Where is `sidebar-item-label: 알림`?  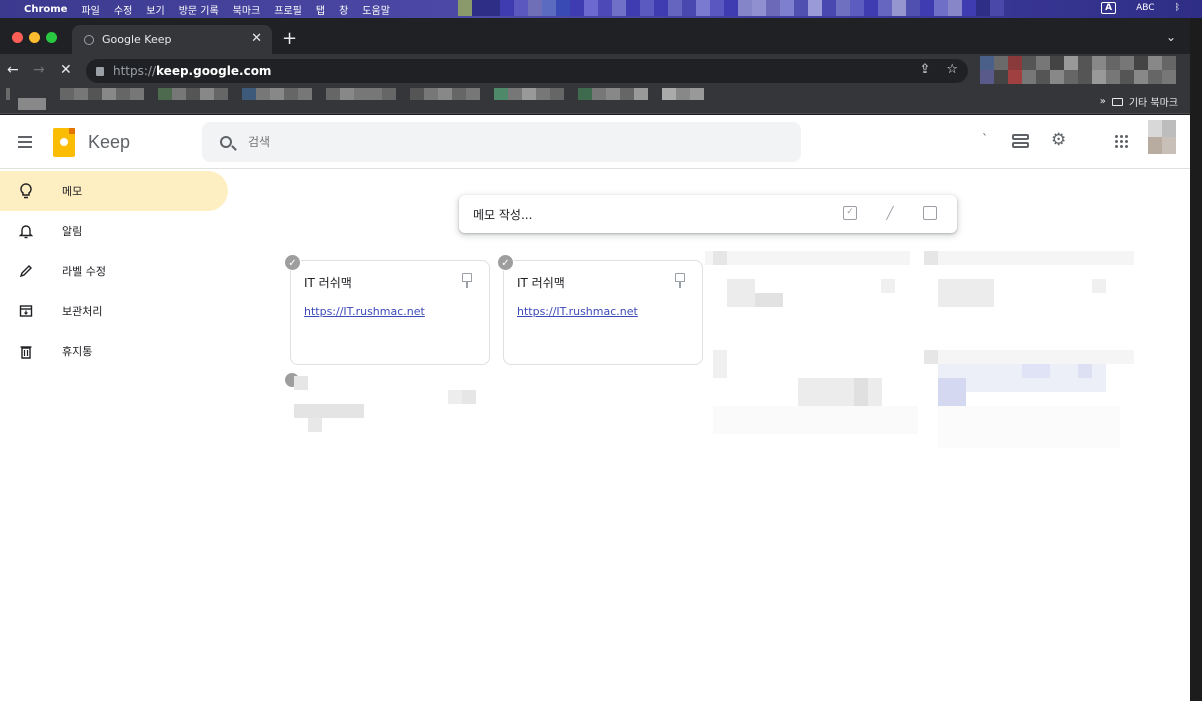 sidebar-item-label: 알림 is located at coordinates (72, 231).